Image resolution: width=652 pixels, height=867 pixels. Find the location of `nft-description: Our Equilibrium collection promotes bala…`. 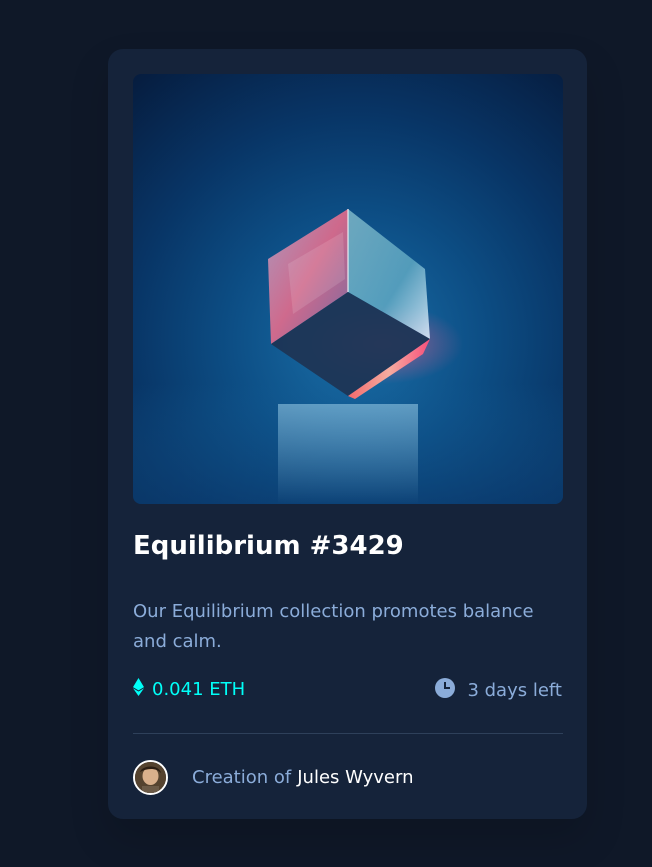

nft-description: Our Equilibrium collection promotes bala… is located at coordinates (333, 626).